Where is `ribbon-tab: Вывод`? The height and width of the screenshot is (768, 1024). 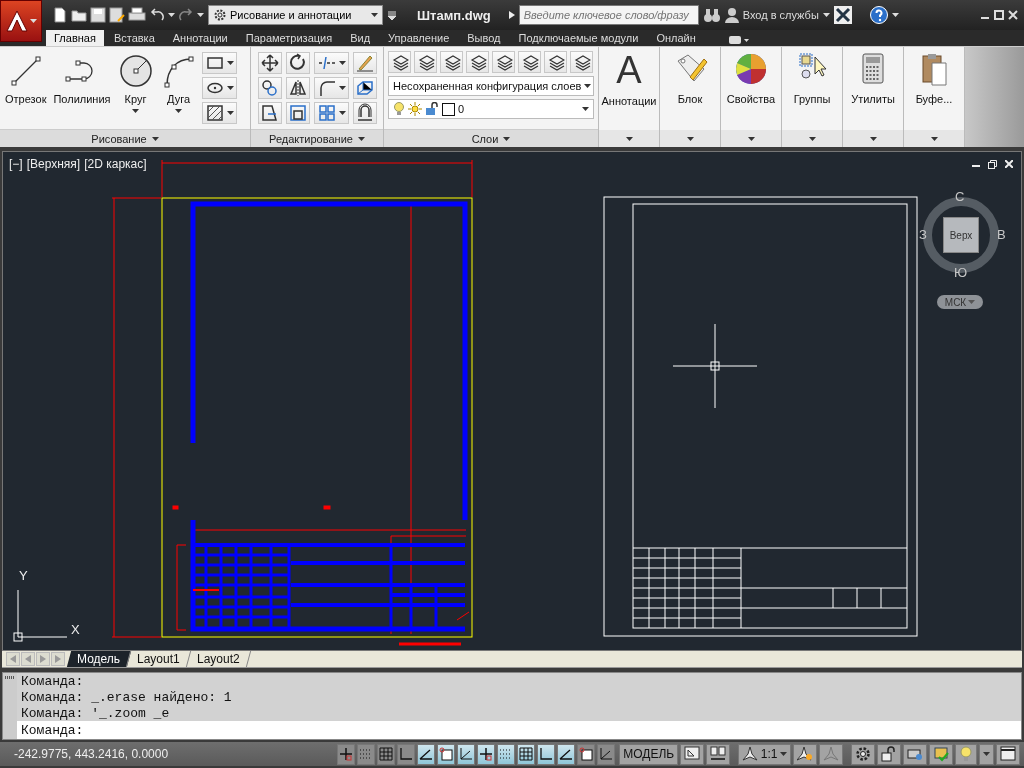
ribbon-tab: Вывод is located at coordinates (484, 38).